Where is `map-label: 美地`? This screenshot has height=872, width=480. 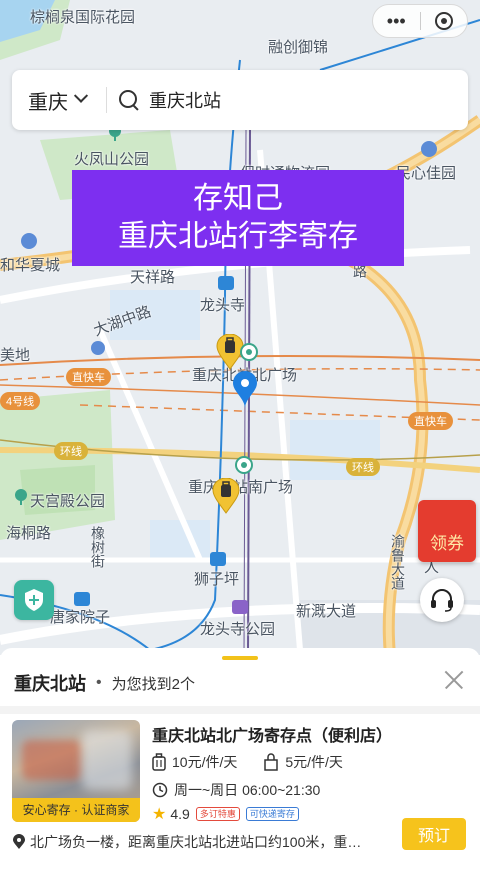
map-label: 美地 is located at coordinates (15, 355).